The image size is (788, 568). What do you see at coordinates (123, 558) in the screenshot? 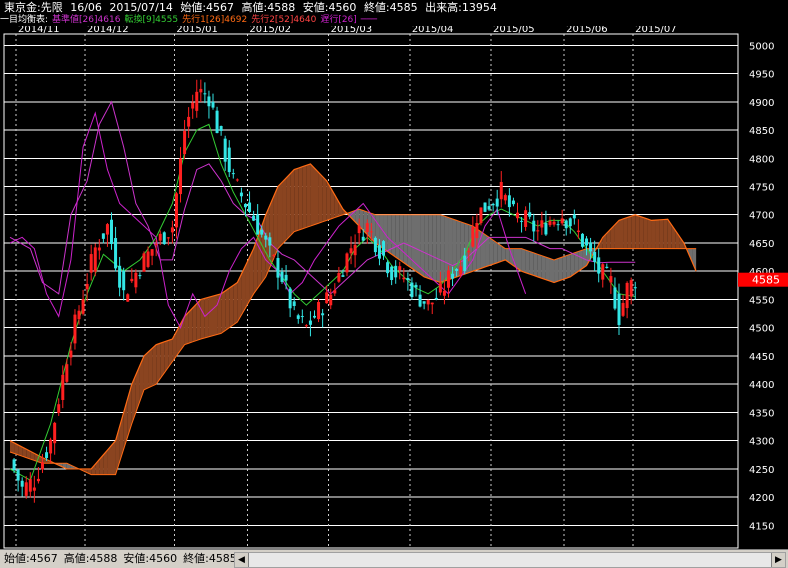
I see `bottom-values: 始値:4567 高値:4588 安値:4560 終値:4585` at bounding box center [123, 558].